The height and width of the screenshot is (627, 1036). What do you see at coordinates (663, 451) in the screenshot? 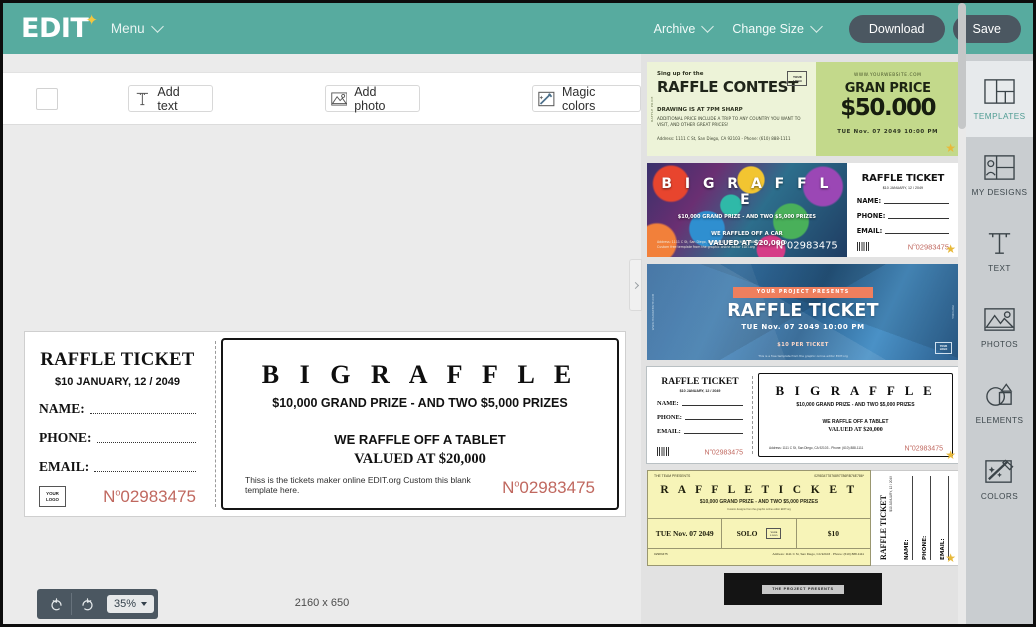
I see `barcode-icon` at bounding box center [663, 451].